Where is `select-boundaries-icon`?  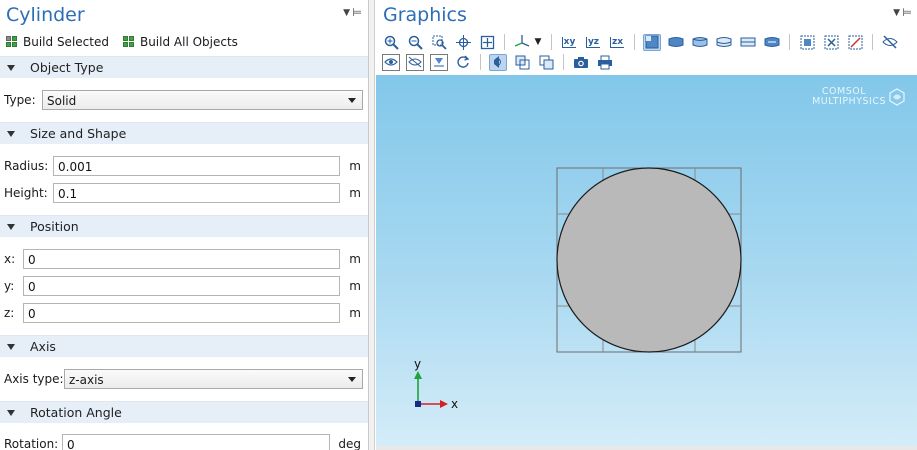
select-boundaries-icon is located at coordinates (700, 42).